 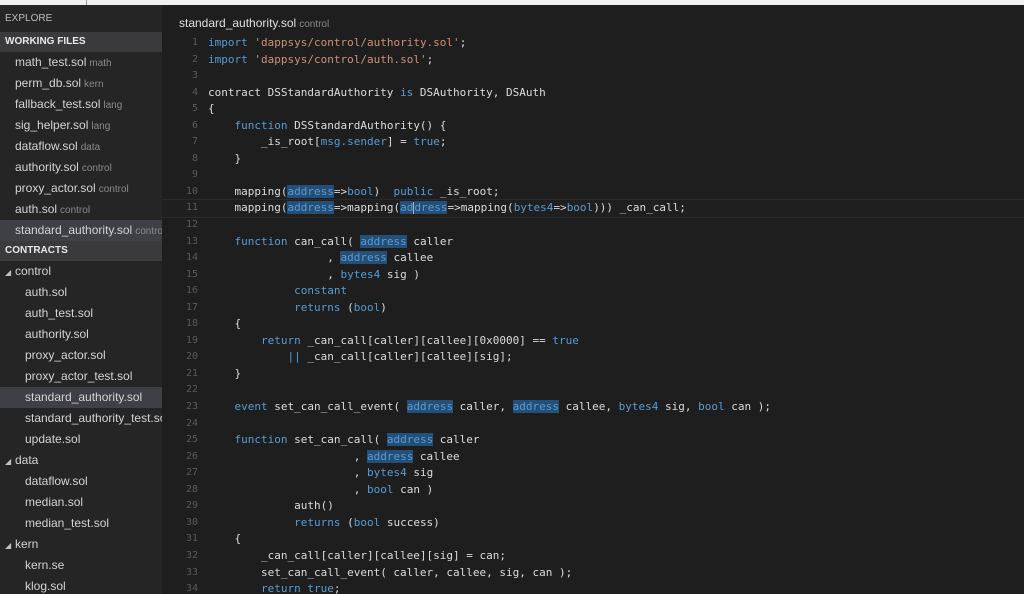 What do you see at coordinates (593, 424) in the screenshot?
I see `code-line: 24` at bounding box center [593, 424].